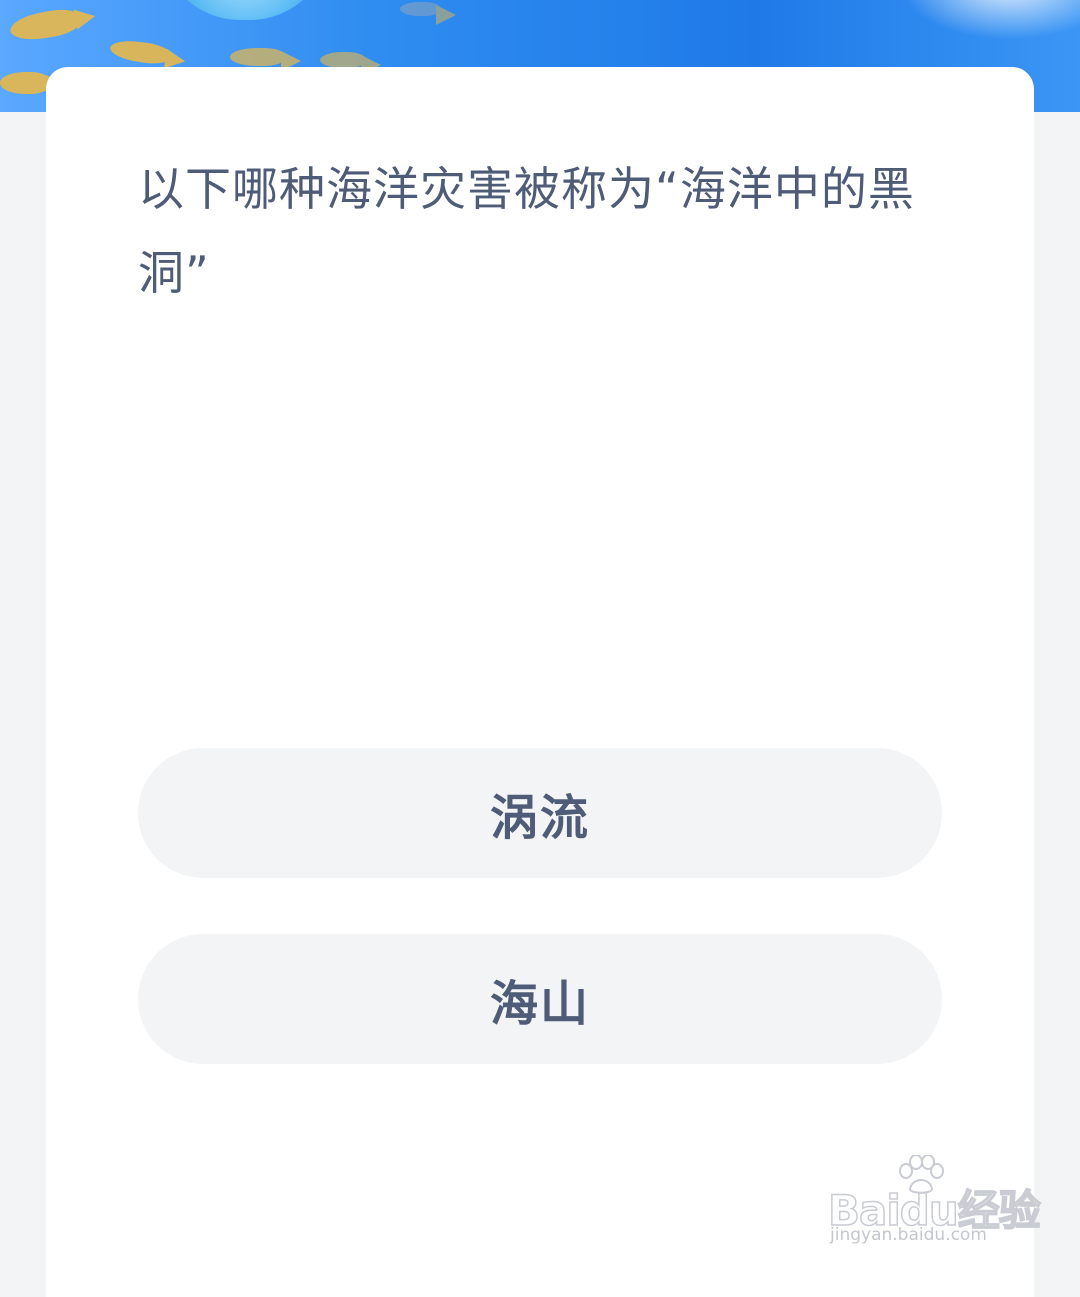 This screenshot has height=1297, width=1080. I want to click on baidu-watermark: Baidu经验 jingyan.baidu.com, so click(934, 1205).